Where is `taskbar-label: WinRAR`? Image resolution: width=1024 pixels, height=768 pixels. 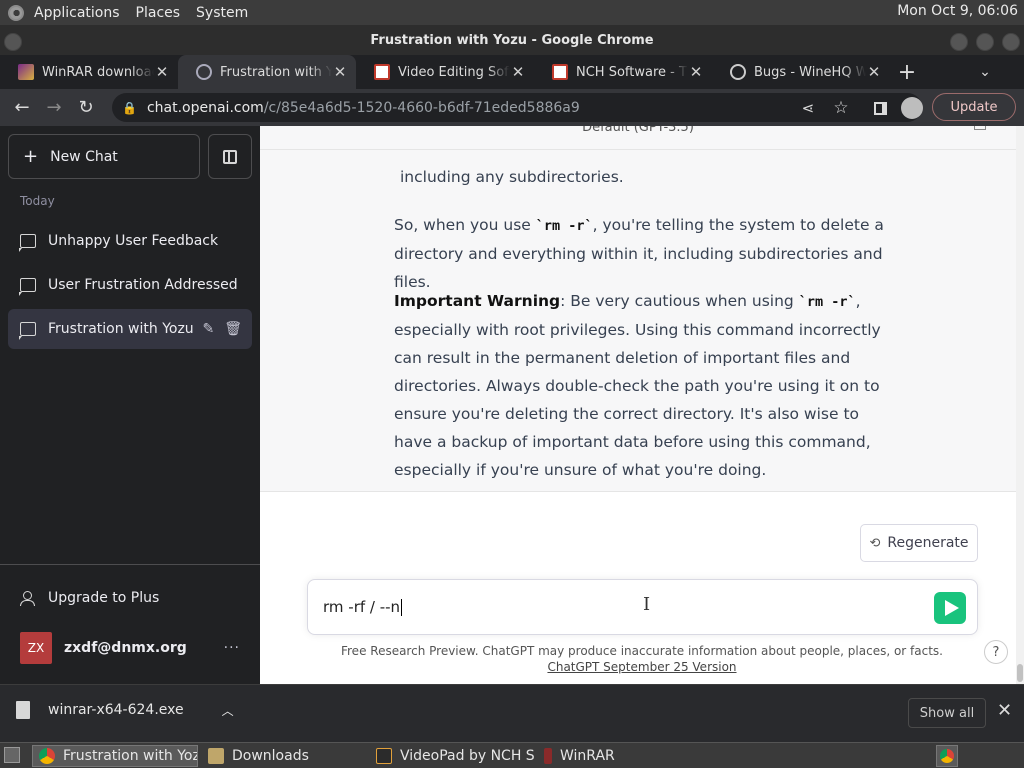 taskbar-label: WinRAR is located at coordinates (587, 756).